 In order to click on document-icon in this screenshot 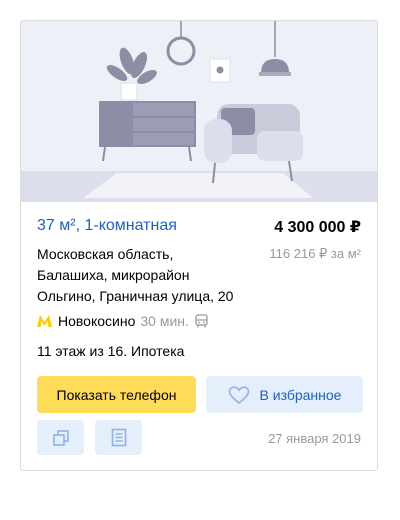, I will do `click(118, 437)`.